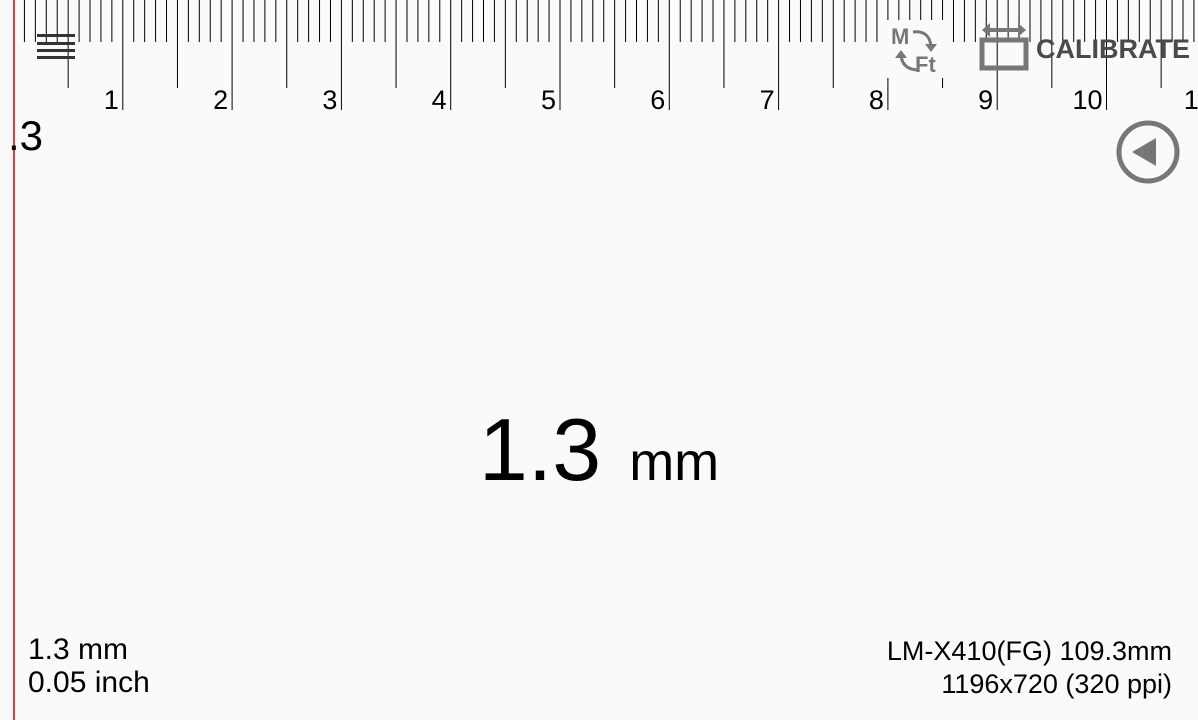 This screenshot has height=720, width=1198. I want to click on play-left-circle-icon, so click(1148, 152).